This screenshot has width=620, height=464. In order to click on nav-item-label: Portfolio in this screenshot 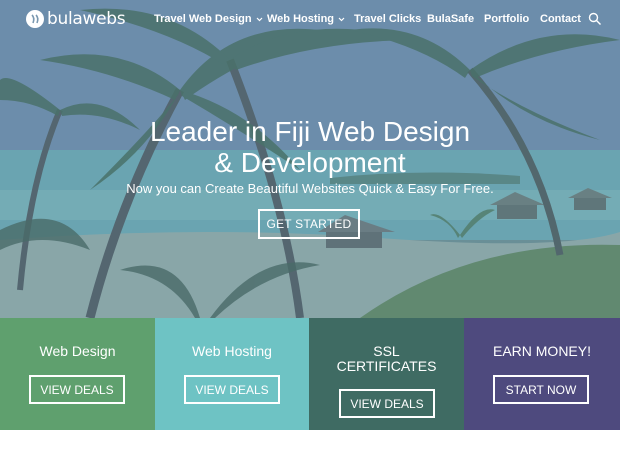, I will do `click(507, 19)`.